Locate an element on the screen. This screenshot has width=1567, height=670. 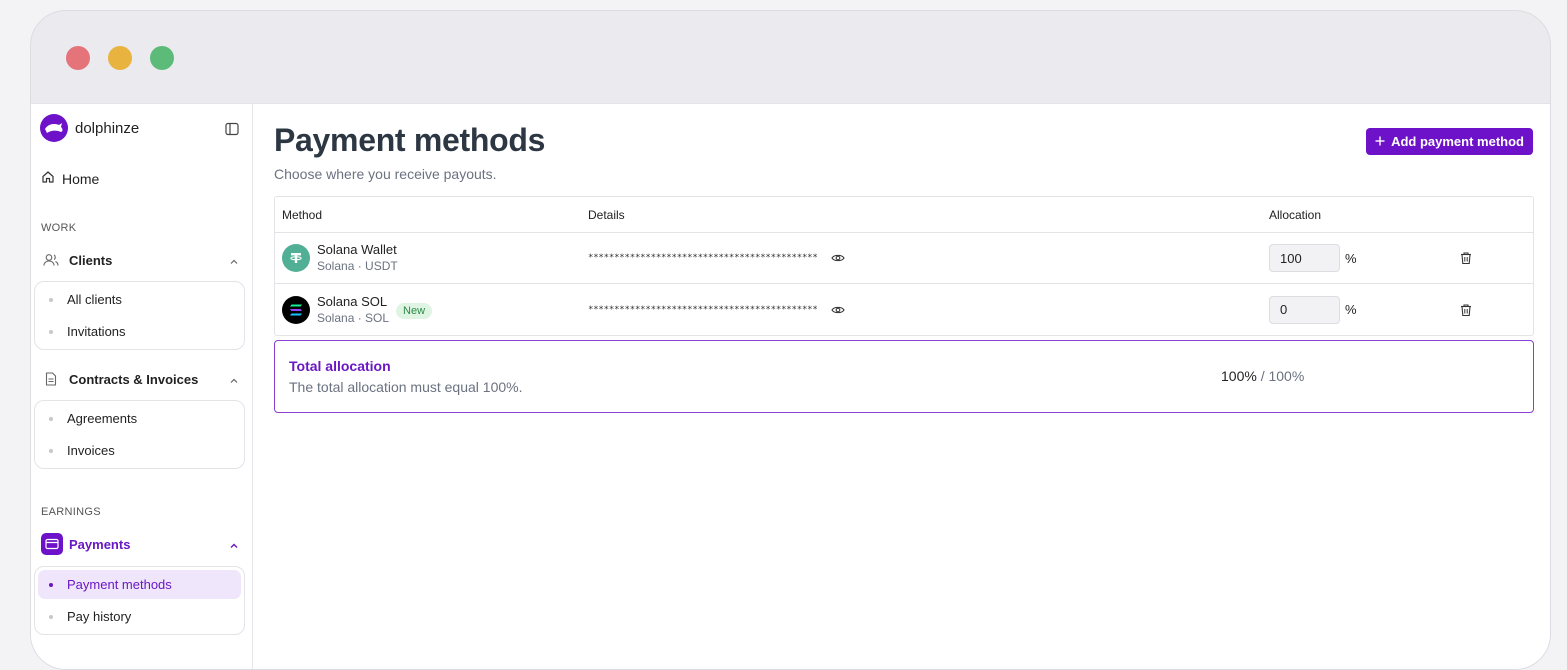
column-header-details: Details is located at coordinates (606, 214).